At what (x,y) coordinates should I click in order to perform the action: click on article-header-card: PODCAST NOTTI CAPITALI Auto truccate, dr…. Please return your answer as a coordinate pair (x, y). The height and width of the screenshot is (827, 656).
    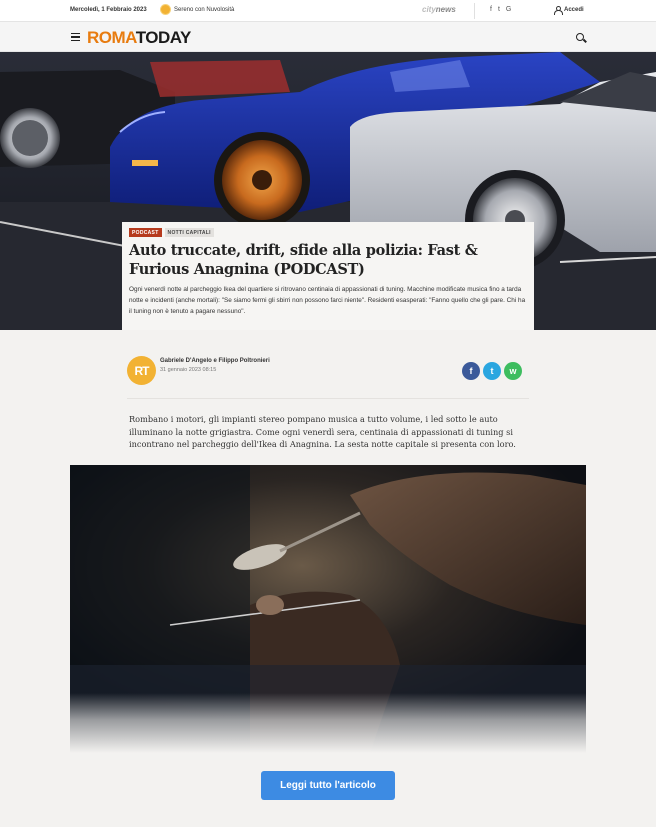
    Looking at the image, I should click on (328, 276).